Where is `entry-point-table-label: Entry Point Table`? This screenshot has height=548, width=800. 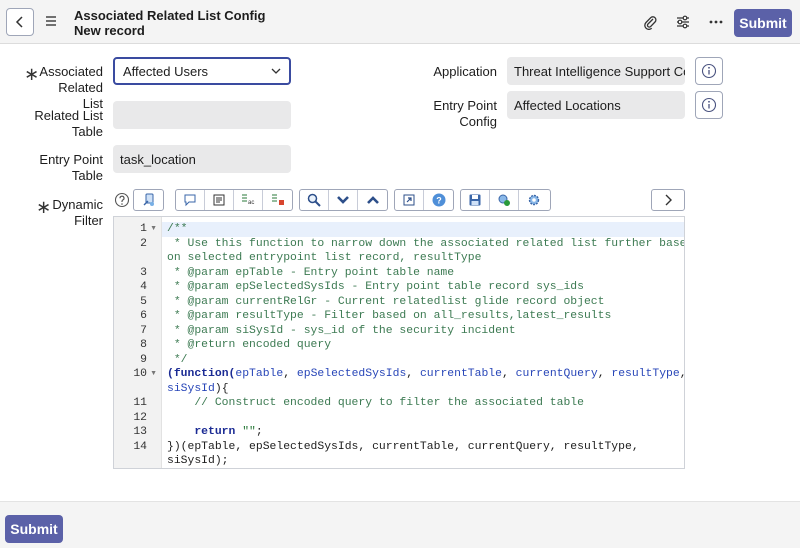
entry-point-table-label: Entry Point Table is located at coordinates (71, 167).